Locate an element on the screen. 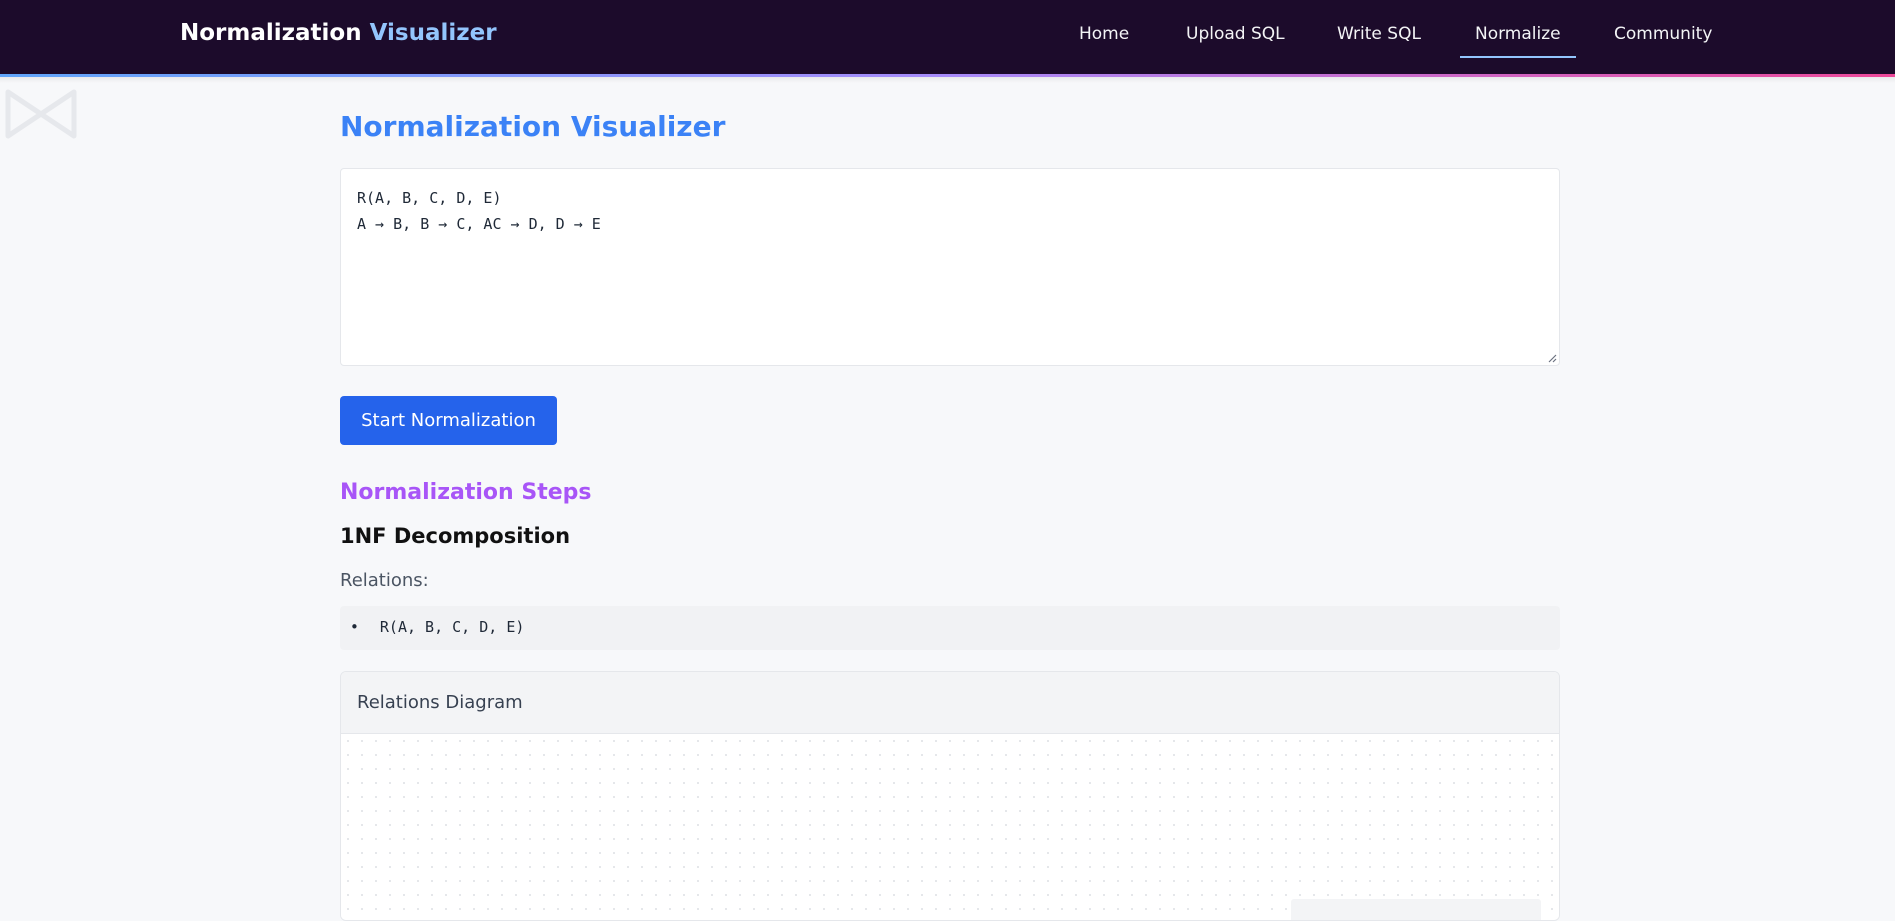 The height and width of the screenshot is (921, 1895). brand-accent-text: Visualizer is located at coordinates (433, 33).